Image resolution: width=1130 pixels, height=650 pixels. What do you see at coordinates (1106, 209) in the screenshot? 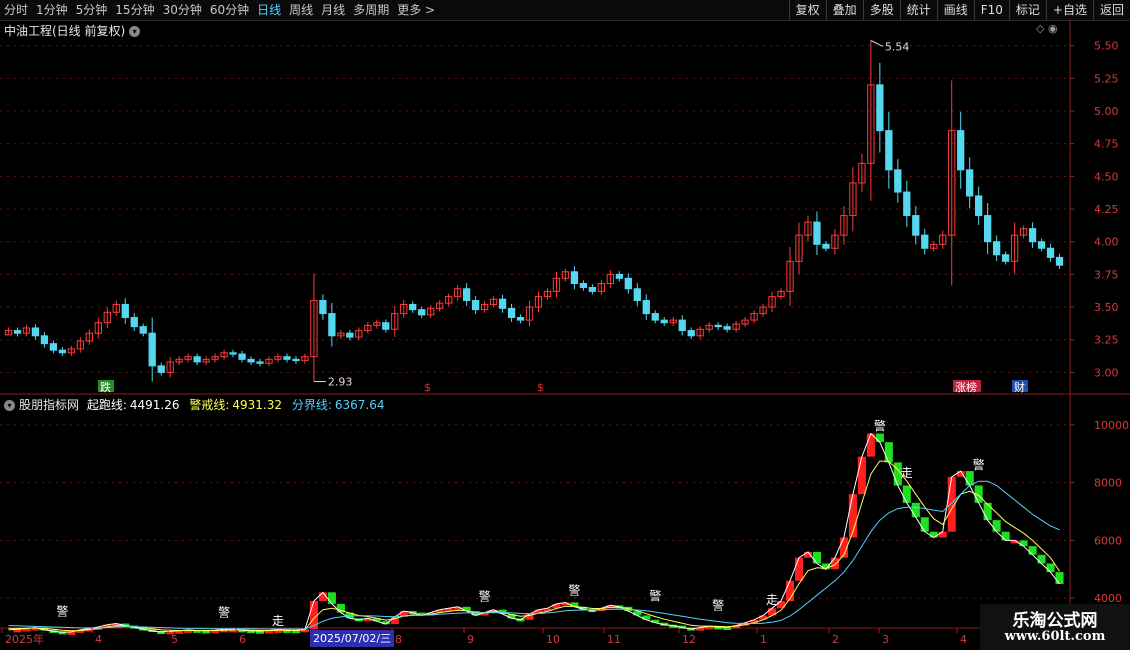
I see `price-tick-label: 4.25` at bounding box center [1106, 209].